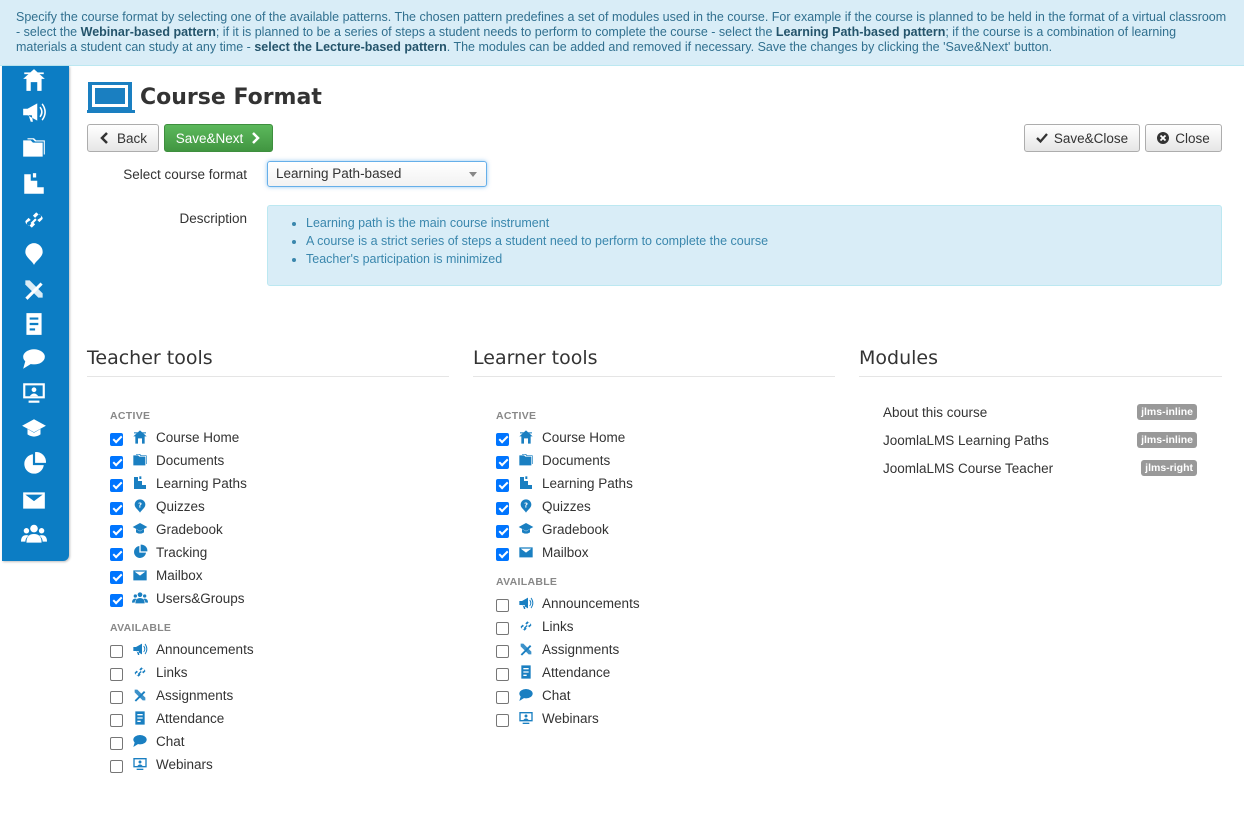  What do you see at coordinates (34, 359) in the screenshot?
I see `chat-icon` at bounding box center [34, 359].